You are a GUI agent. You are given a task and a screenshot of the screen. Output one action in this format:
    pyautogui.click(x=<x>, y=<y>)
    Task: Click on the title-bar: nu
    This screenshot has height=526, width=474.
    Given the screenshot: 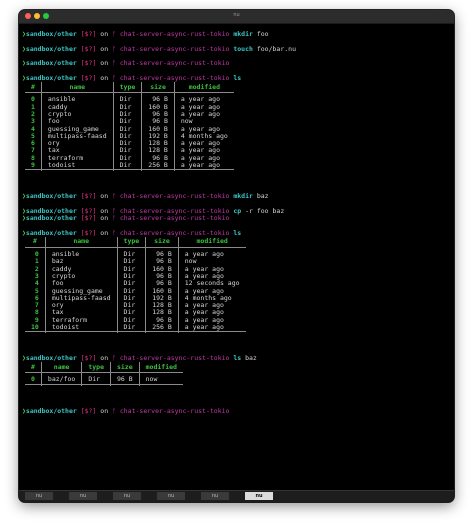 What is the action you would take?
    pyautogui.click(x=236, y=17)
    